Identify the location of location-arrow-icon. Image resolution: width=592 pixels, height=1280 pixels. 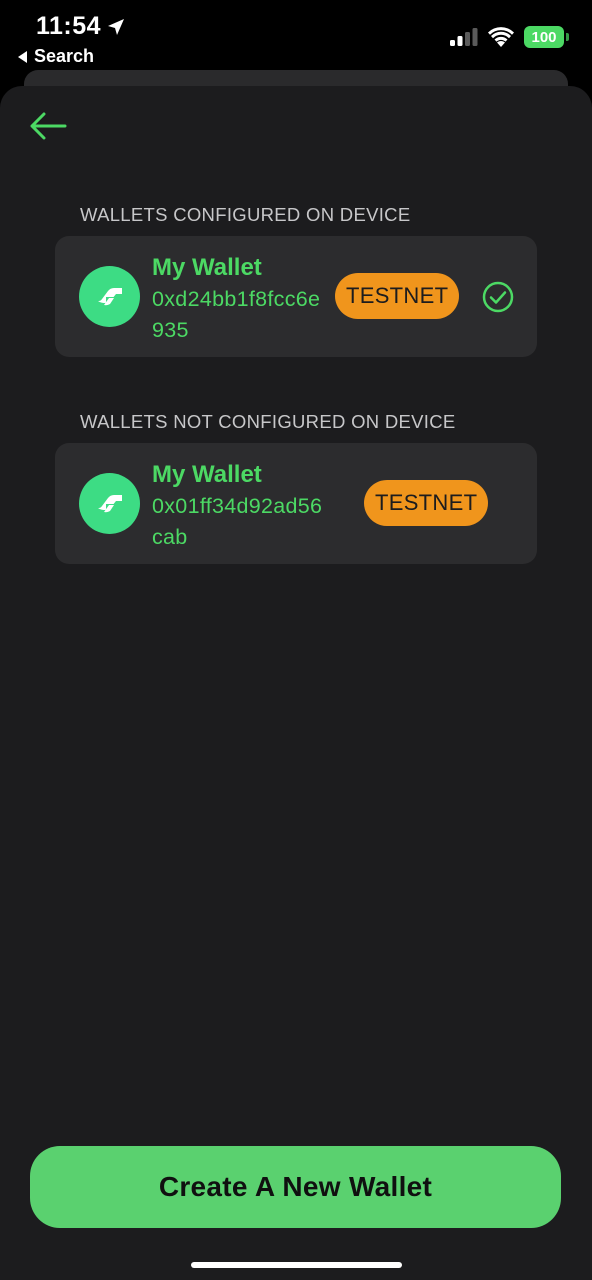
(116, 26).